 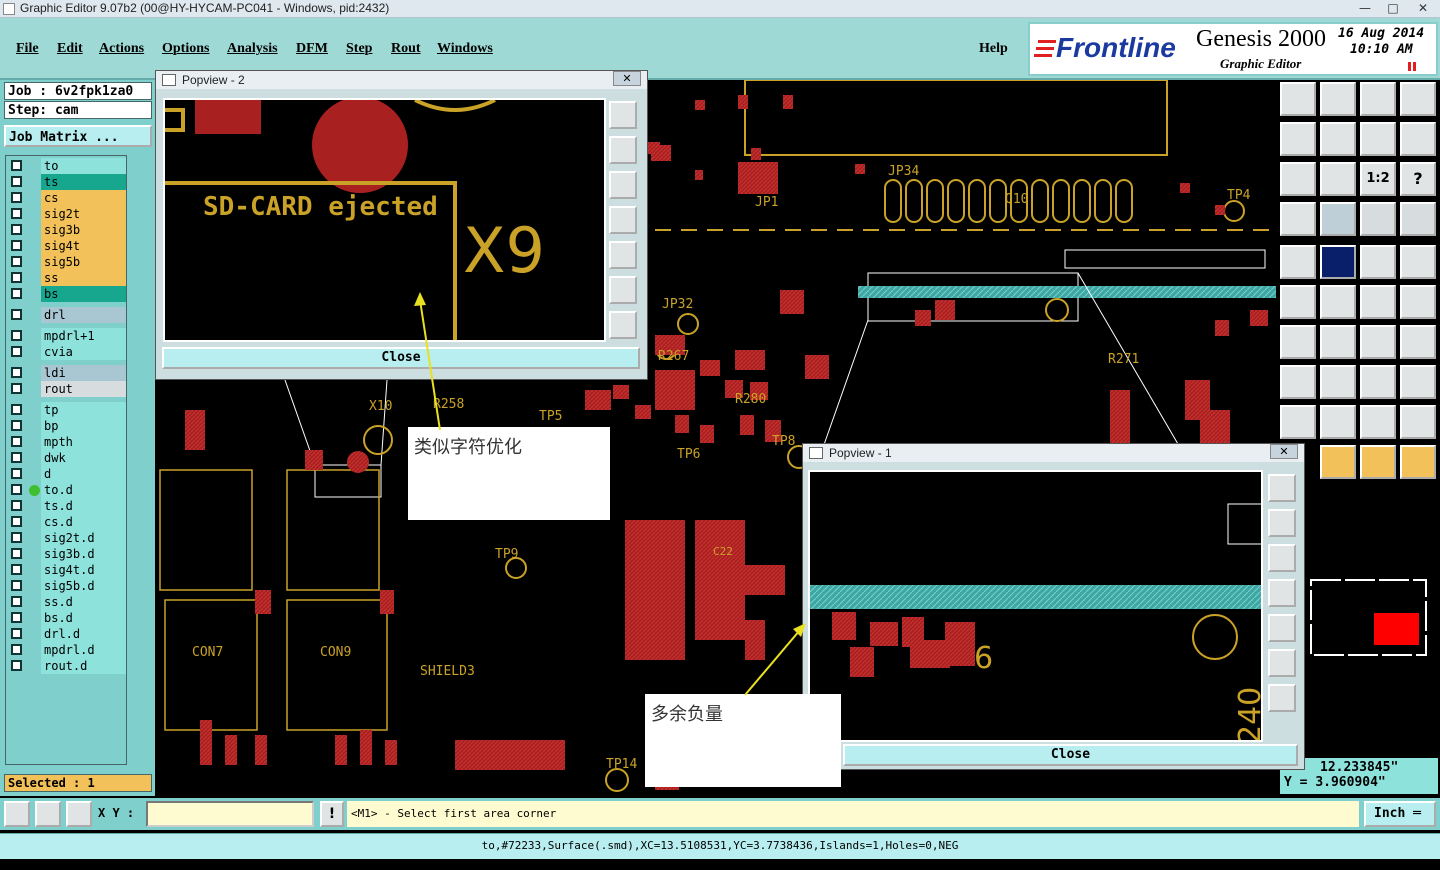 What do you see at coordinates (83, 458) in the screenshot?
I see `layer-name: dwk` at bounding box center [83, 458].